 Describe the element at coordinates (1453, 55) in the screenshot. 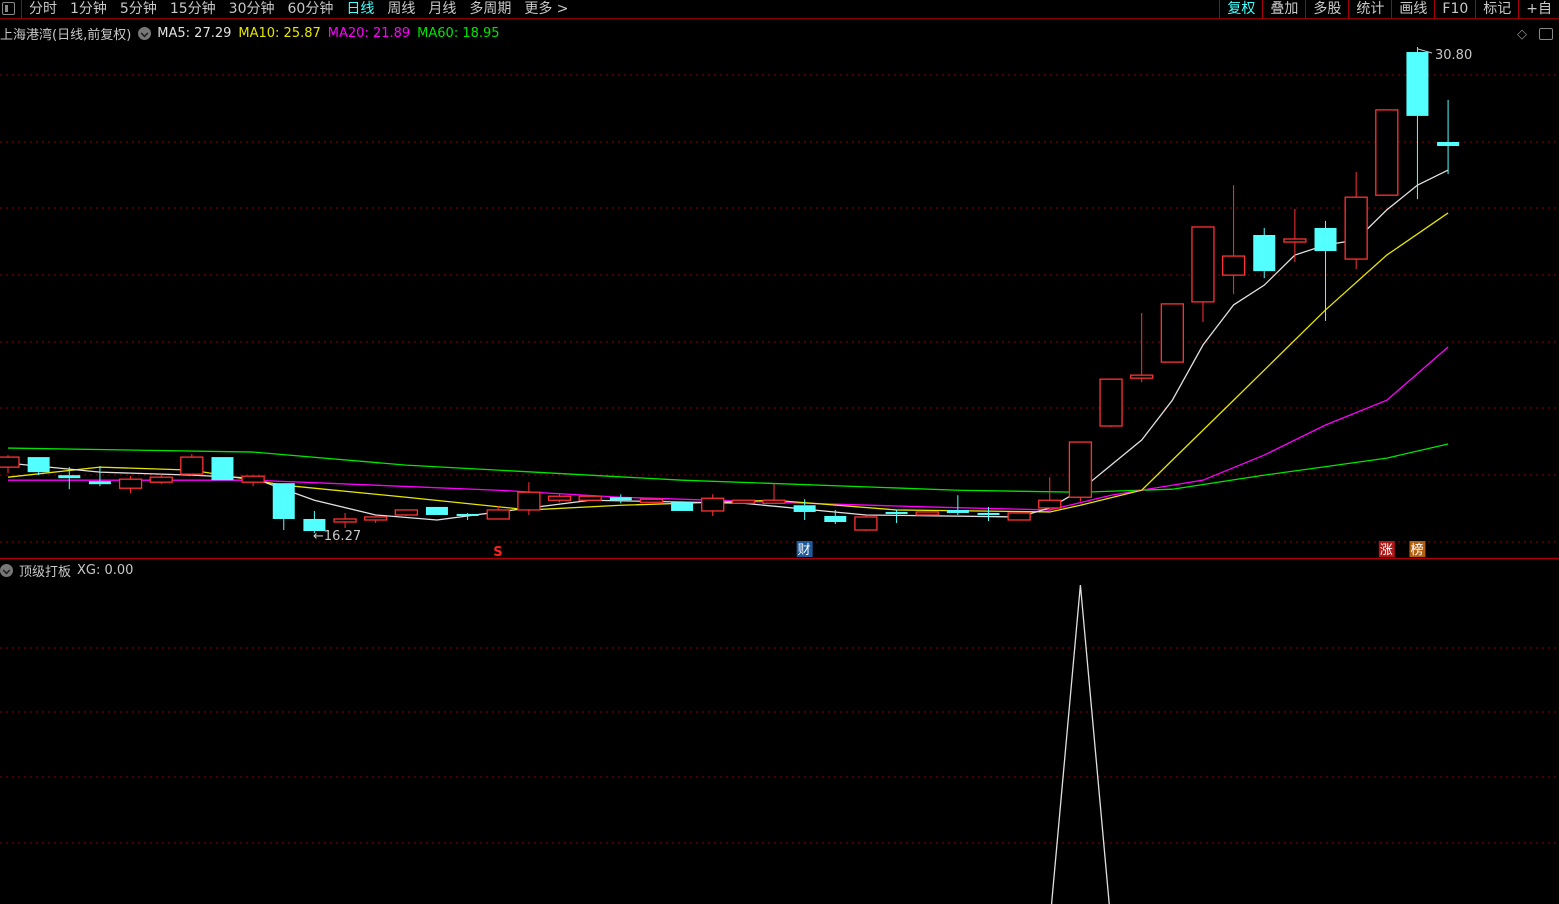

I see `high-price-label: 30.80` at that location.